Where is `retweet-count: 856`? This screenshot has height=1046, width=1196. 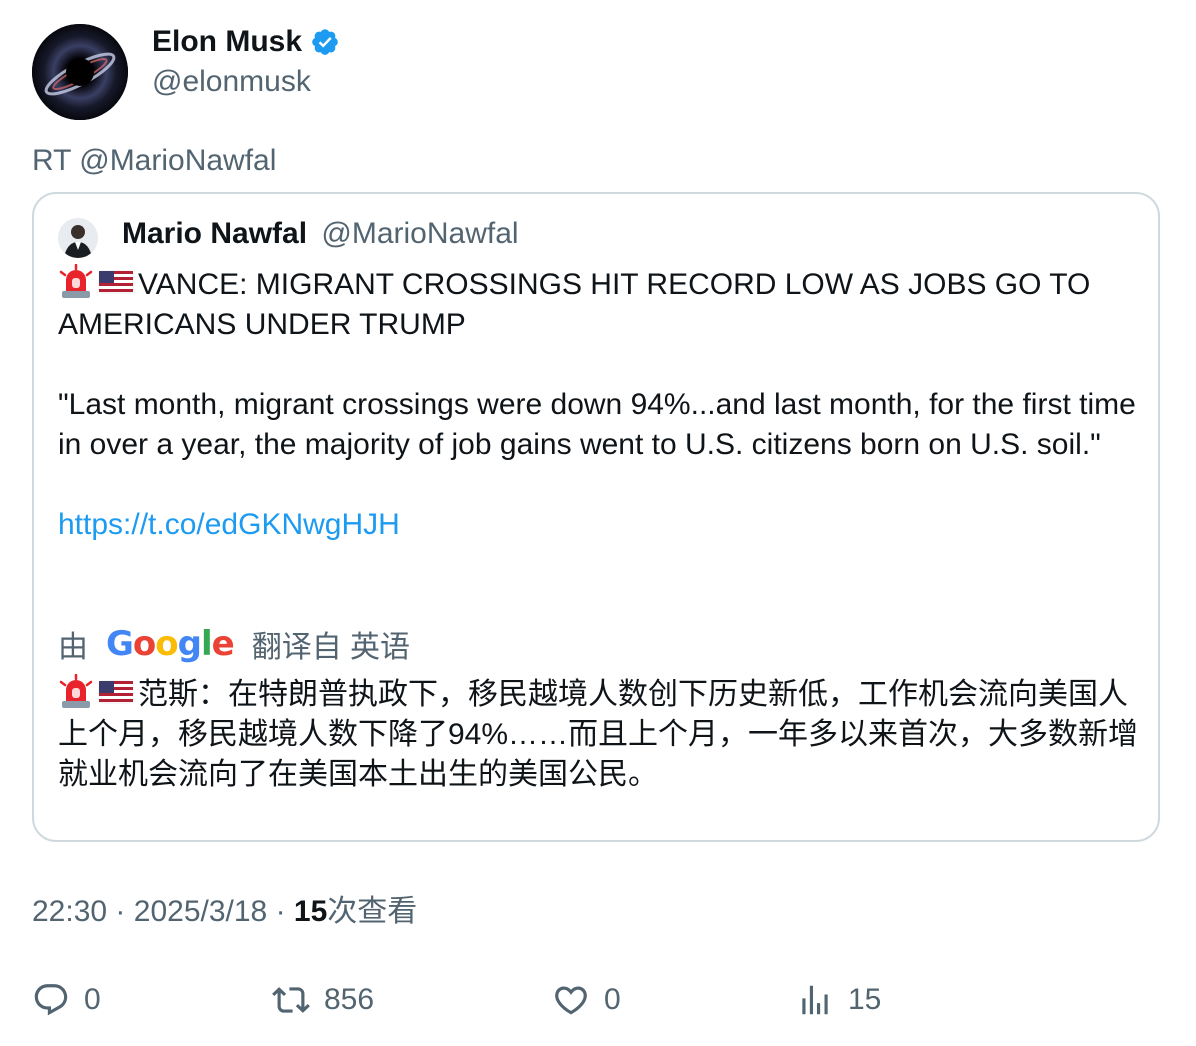
retweet-count: 856 is located at coordinates (349, 999).